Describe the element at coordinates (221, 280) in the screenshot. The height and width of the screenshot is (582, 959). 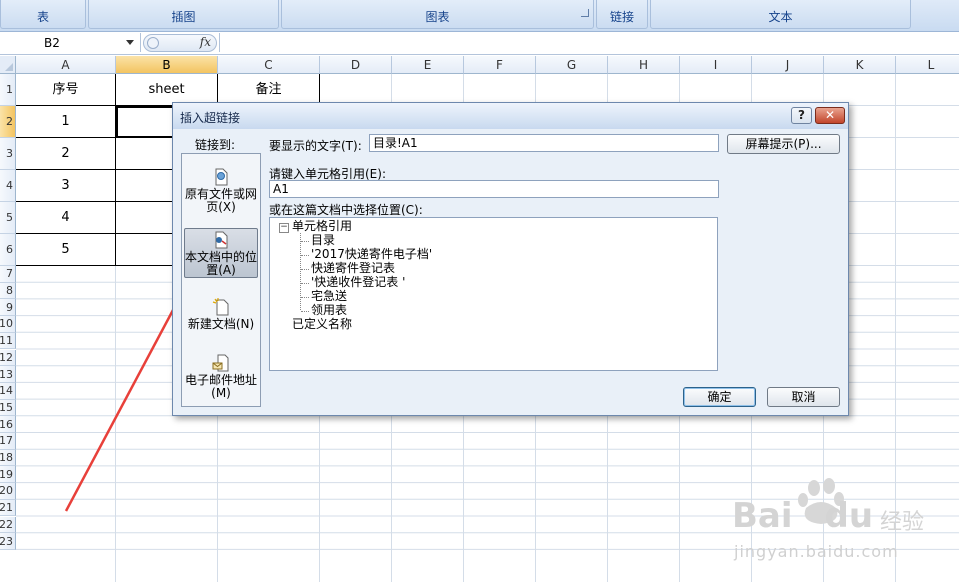
I see `link-to-pane: 原有文件或网页(X) 本文档中的位置(A) 新建文档(N) 电子邮件地址(M)` at that location.